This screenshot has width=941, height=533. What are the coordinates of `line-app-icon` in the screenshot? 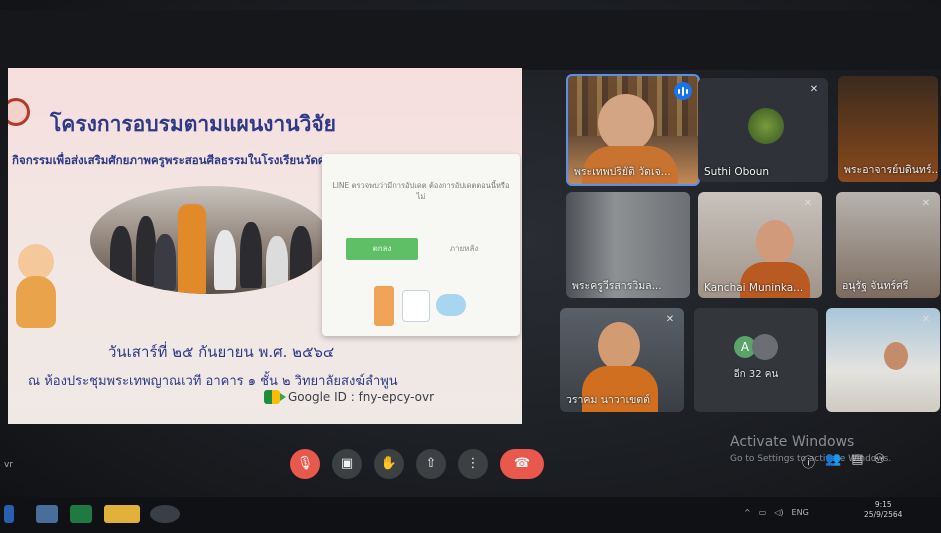 It's located at (122, 514).